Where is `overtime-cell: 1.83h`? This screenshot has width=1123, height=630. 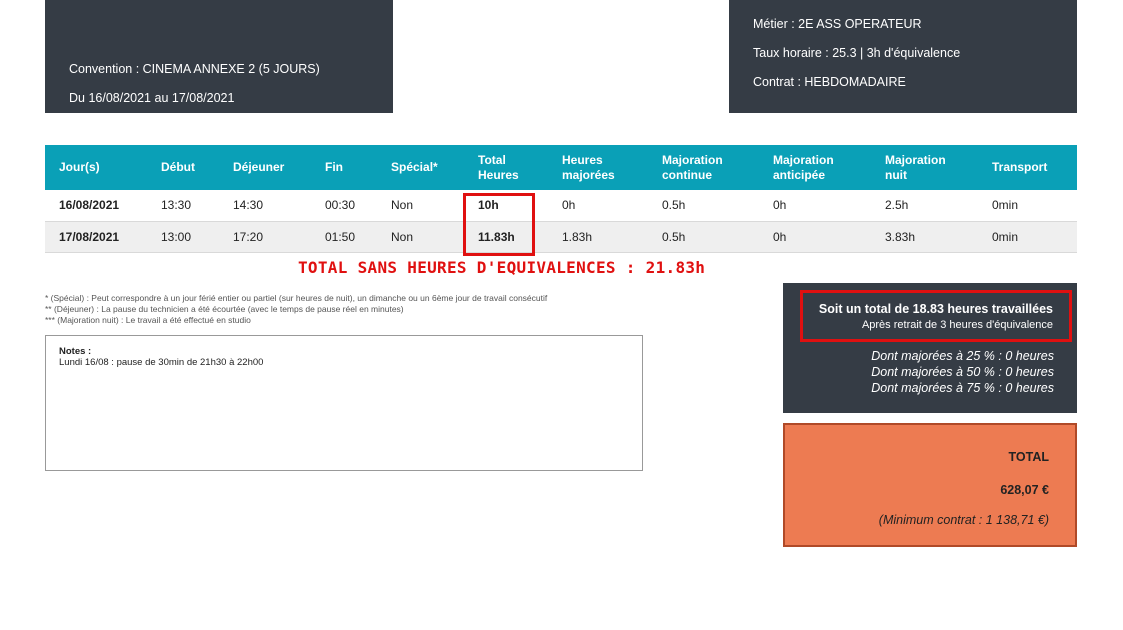
overtime-cell: 1.83h is located at coordinates (577, 236).